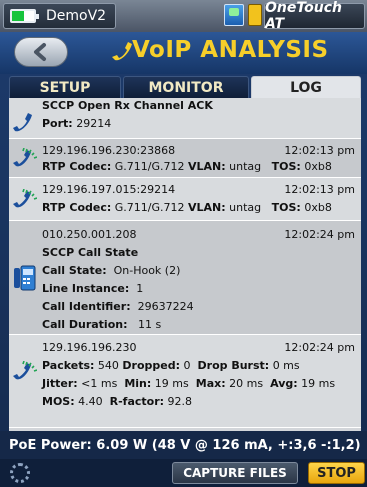 The height and width of the screenshot is (487, 367). What do you see at coordinates (235, 473) in the screenshot?
I see `capture-files-button: CAPTURE FILES` at bounding box center [235, 473].